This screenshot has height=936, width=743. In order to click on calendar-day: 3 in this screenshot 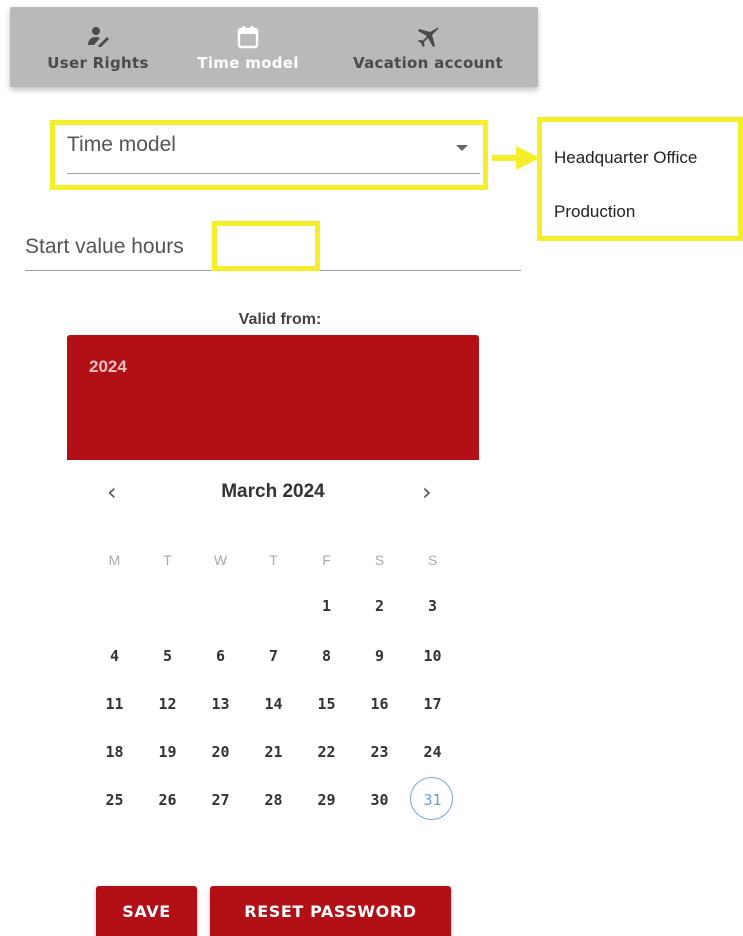, I will do `click(432, 606)`.